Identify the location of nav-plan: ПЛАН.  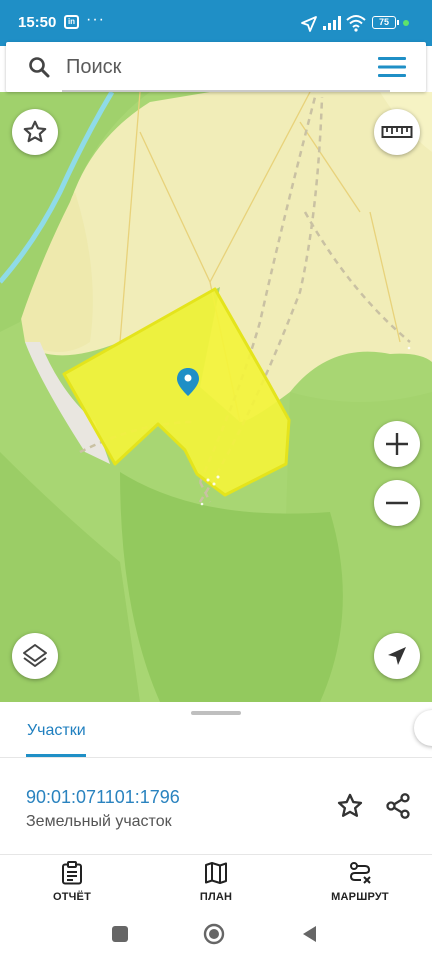
(216, 882).